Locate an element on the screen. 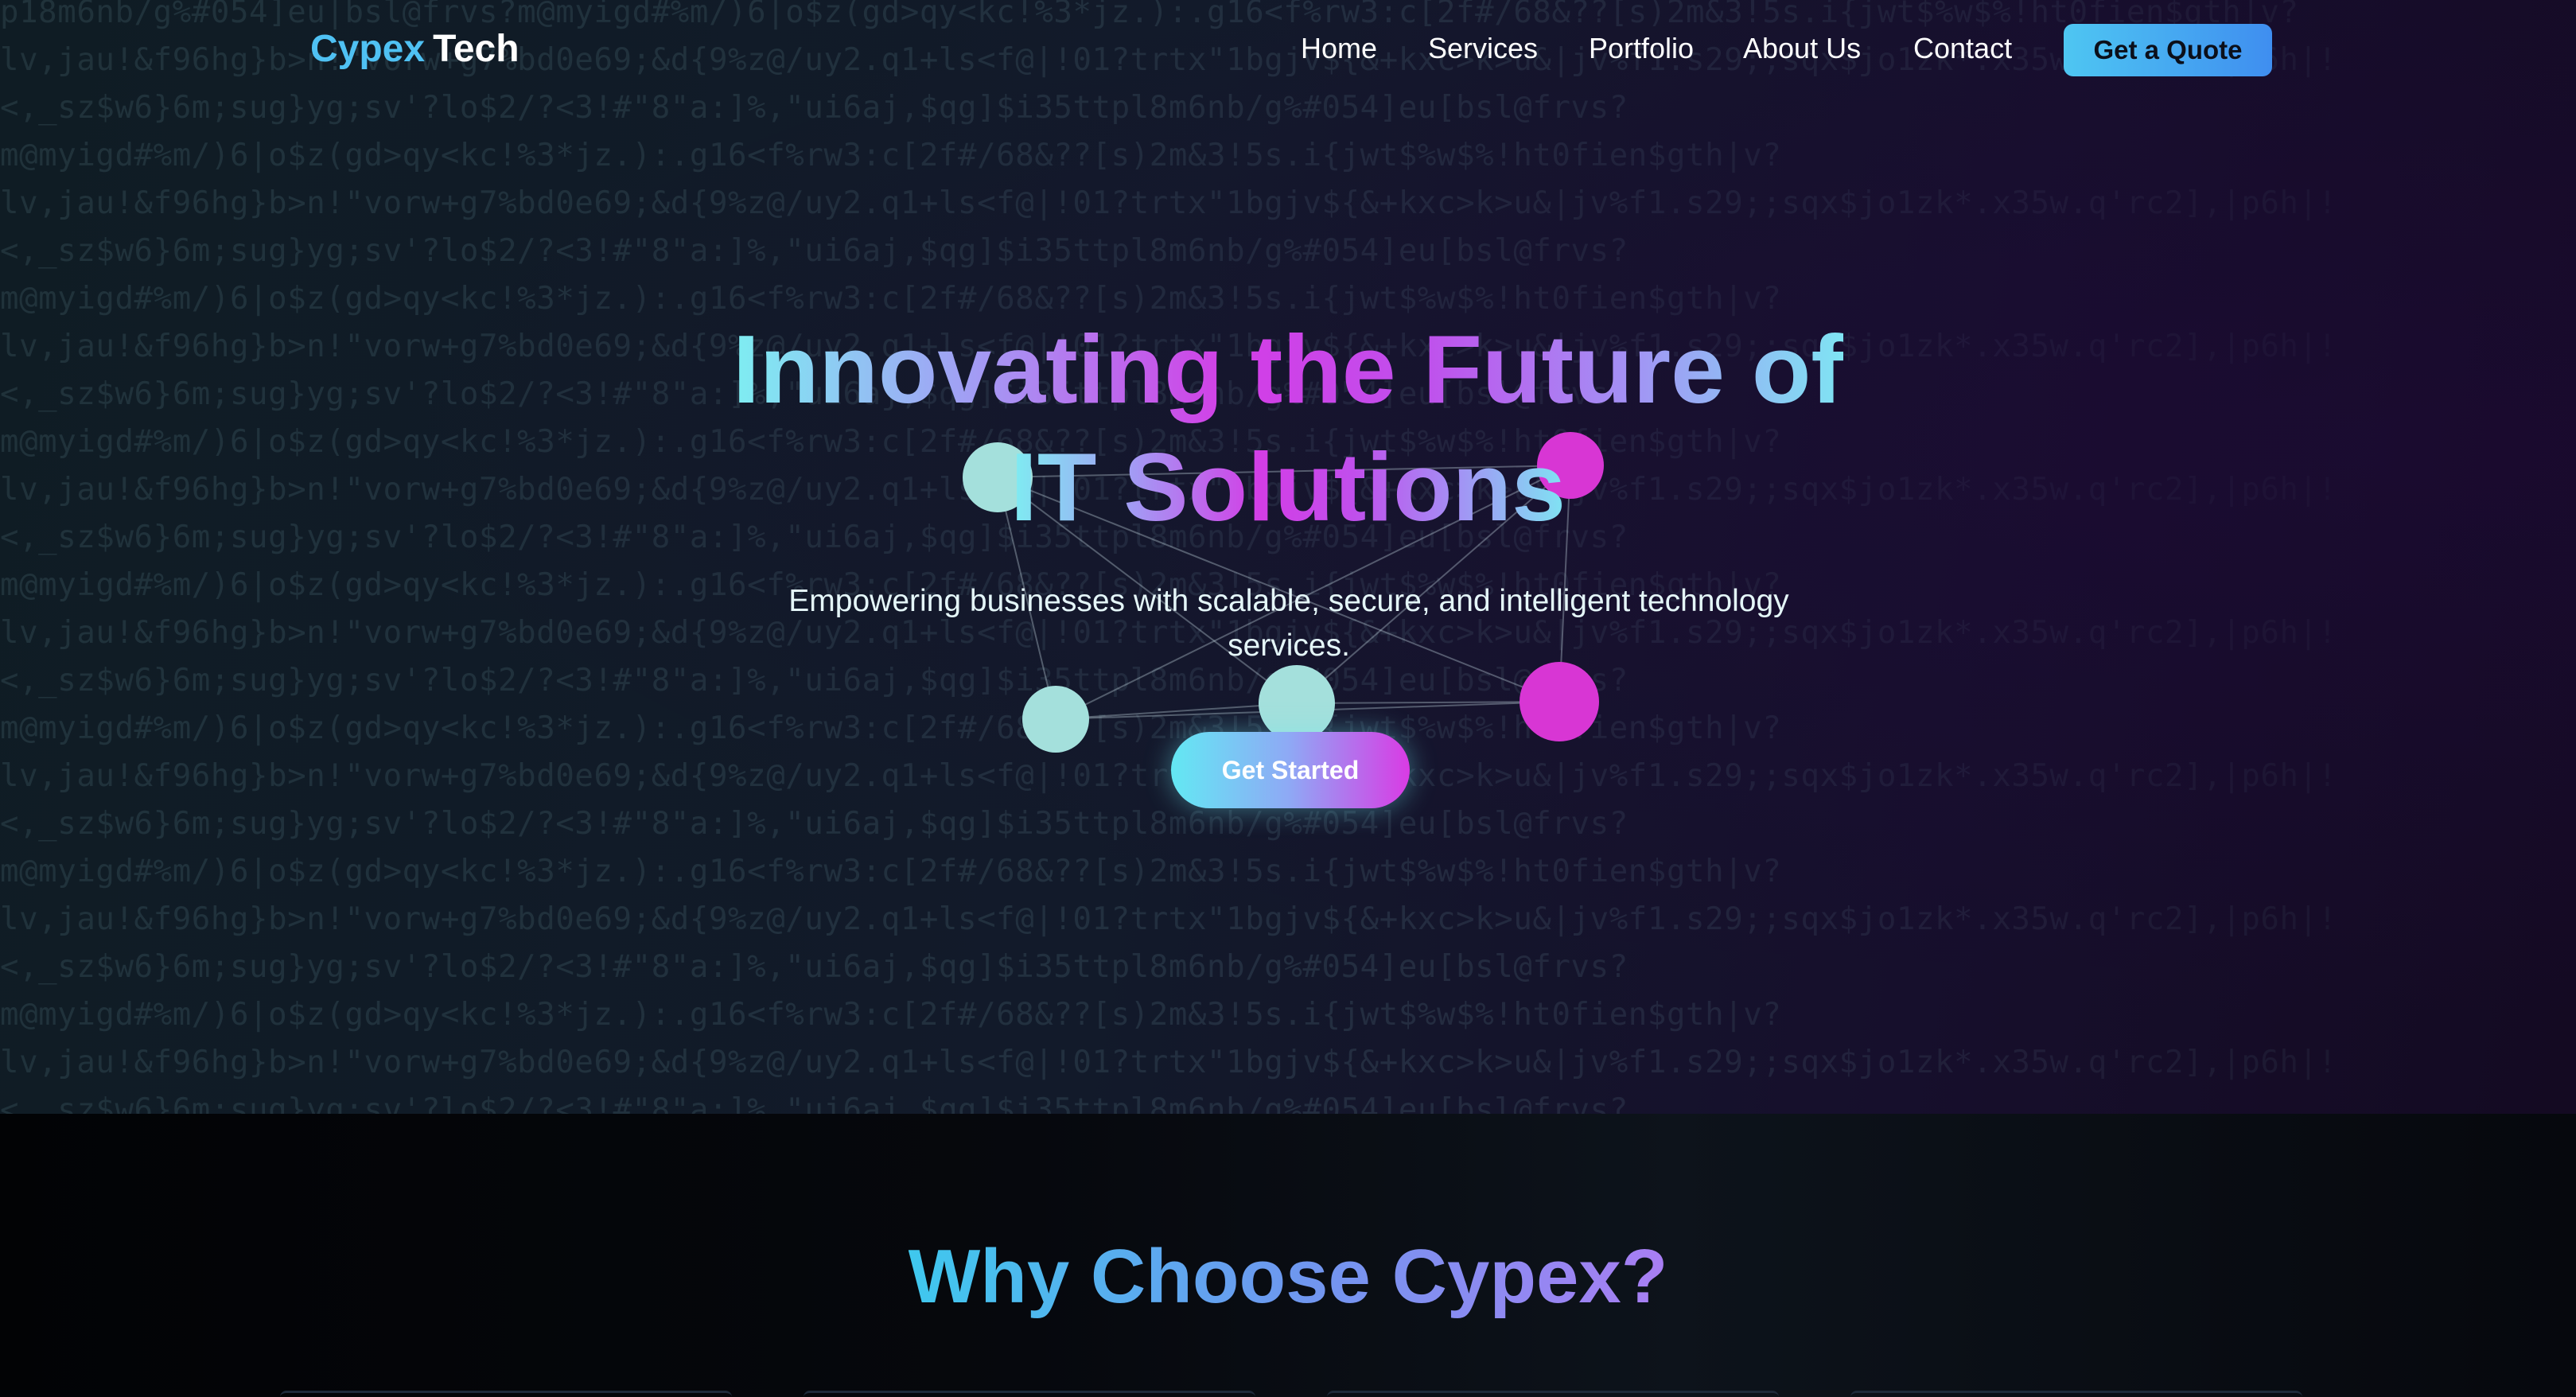 The width and height of the screenshot is (2576, 1397). nav-link-contact: Contact is located at coordinates (1963, 48).